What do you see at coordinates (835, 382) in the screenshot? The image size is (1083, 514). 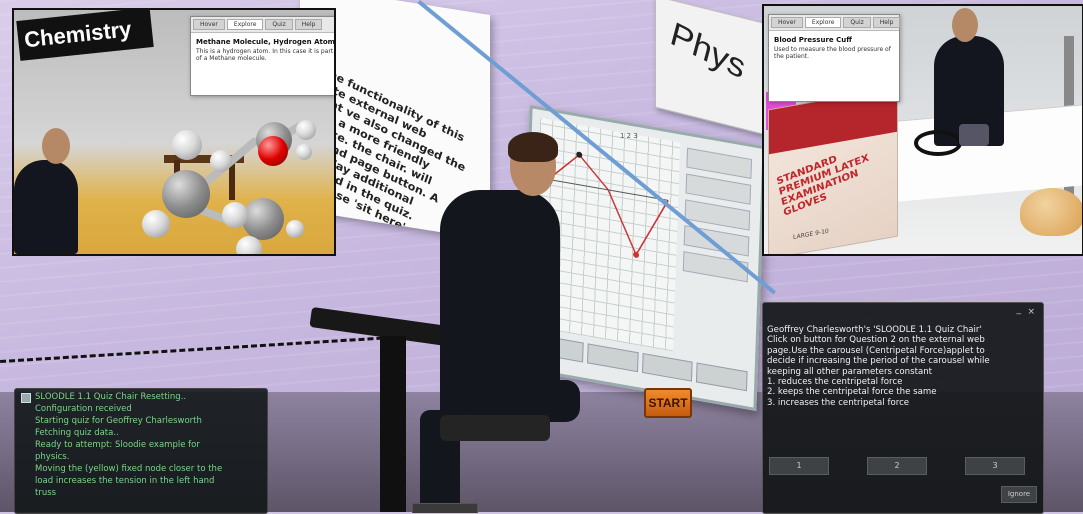 I see `quiz-line: 1. reduces the centripetal force` at bounding box center [835, 382].